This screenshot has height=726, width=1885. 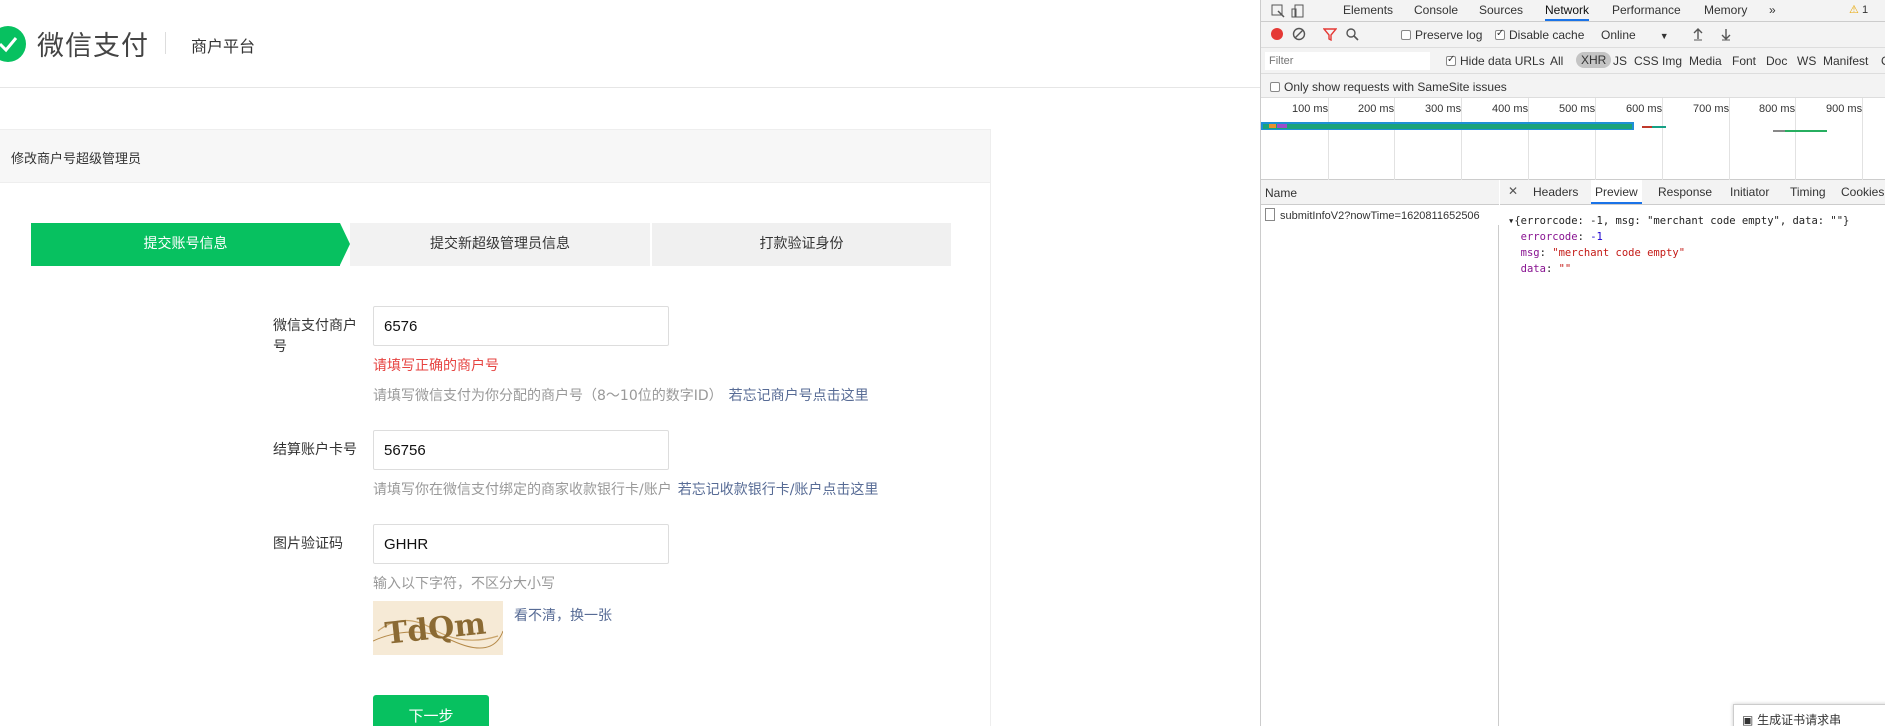 What do you see at coordinates (1772, 10) in the screenshot?
I see `more-tabs-icon: »` at bounding box center [1772, 10].